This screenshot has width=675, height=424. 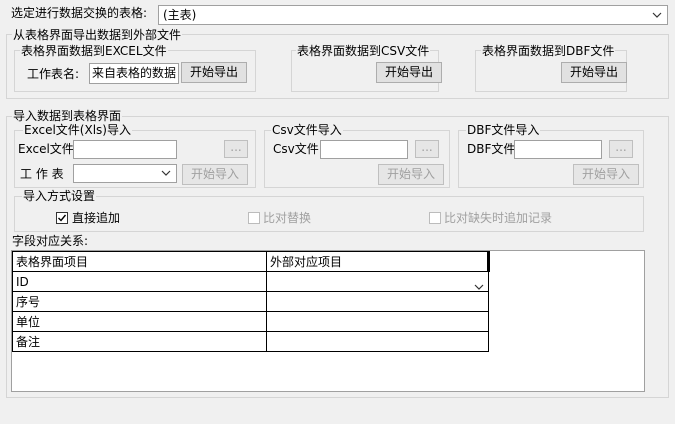 I want to click on table-row: ID, so click(x=250, y=282).